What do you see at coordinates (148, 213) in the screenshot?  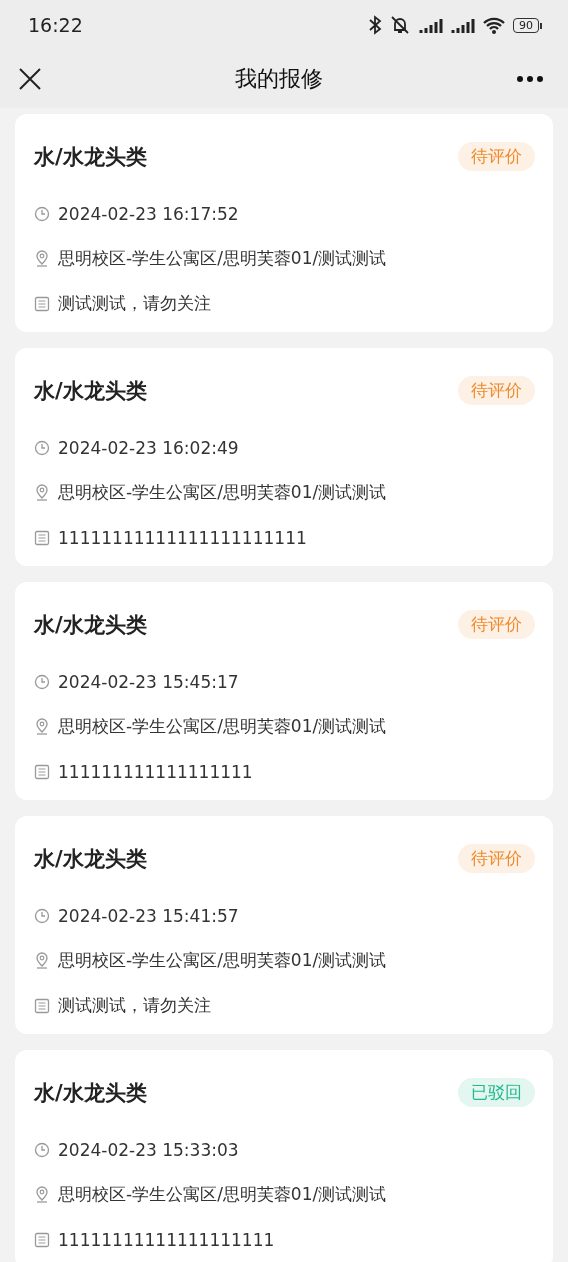 I see `order-time: 2024-02-23 16:17:52` at bounding box center [148, 213].